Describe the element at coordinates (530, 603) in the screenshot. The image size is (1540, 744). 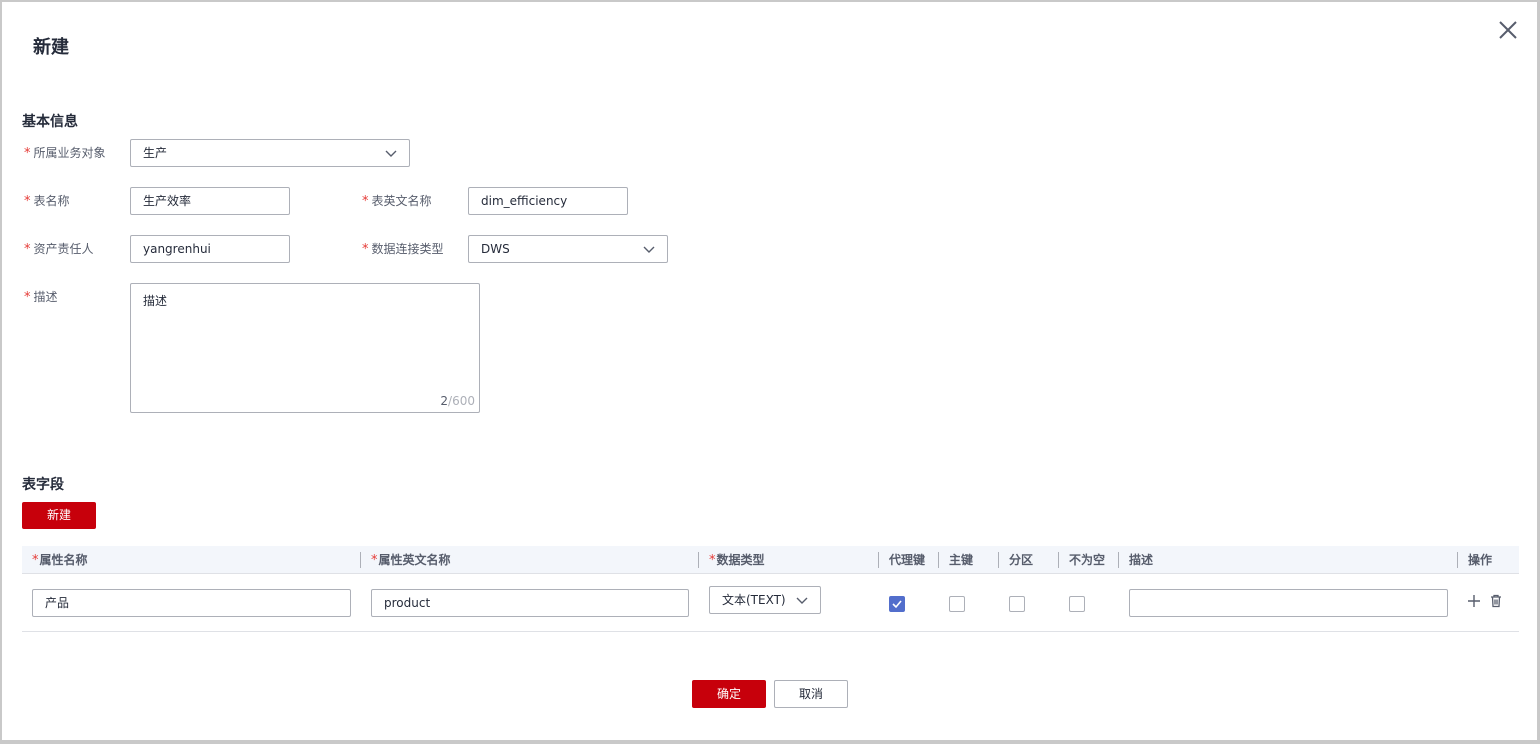
I see `attr-en-name-input: product` at that location.